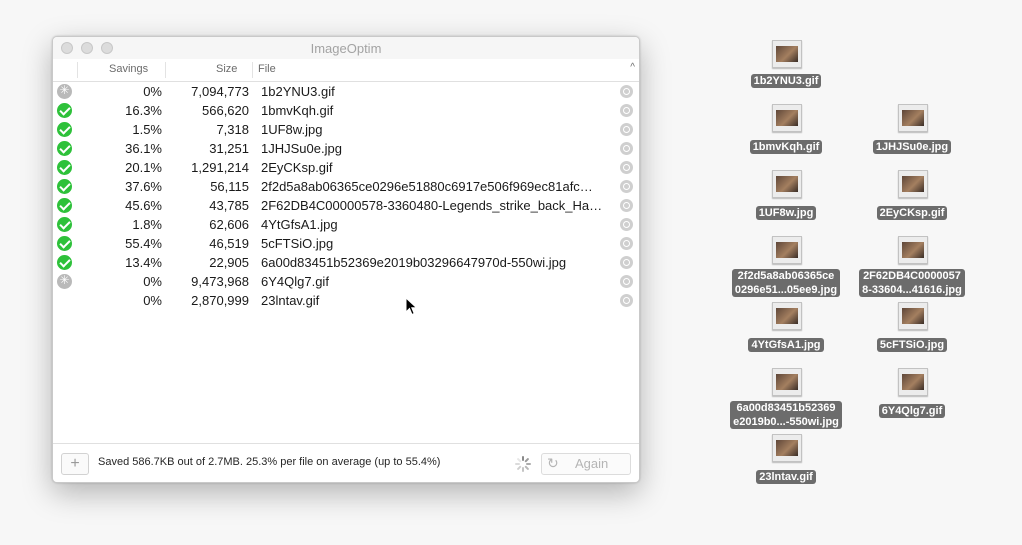 The image size is (1022, 545). Describe the element at coordinates (592, 463) in the screenshot. I see `again-button-label: Again` at that location.